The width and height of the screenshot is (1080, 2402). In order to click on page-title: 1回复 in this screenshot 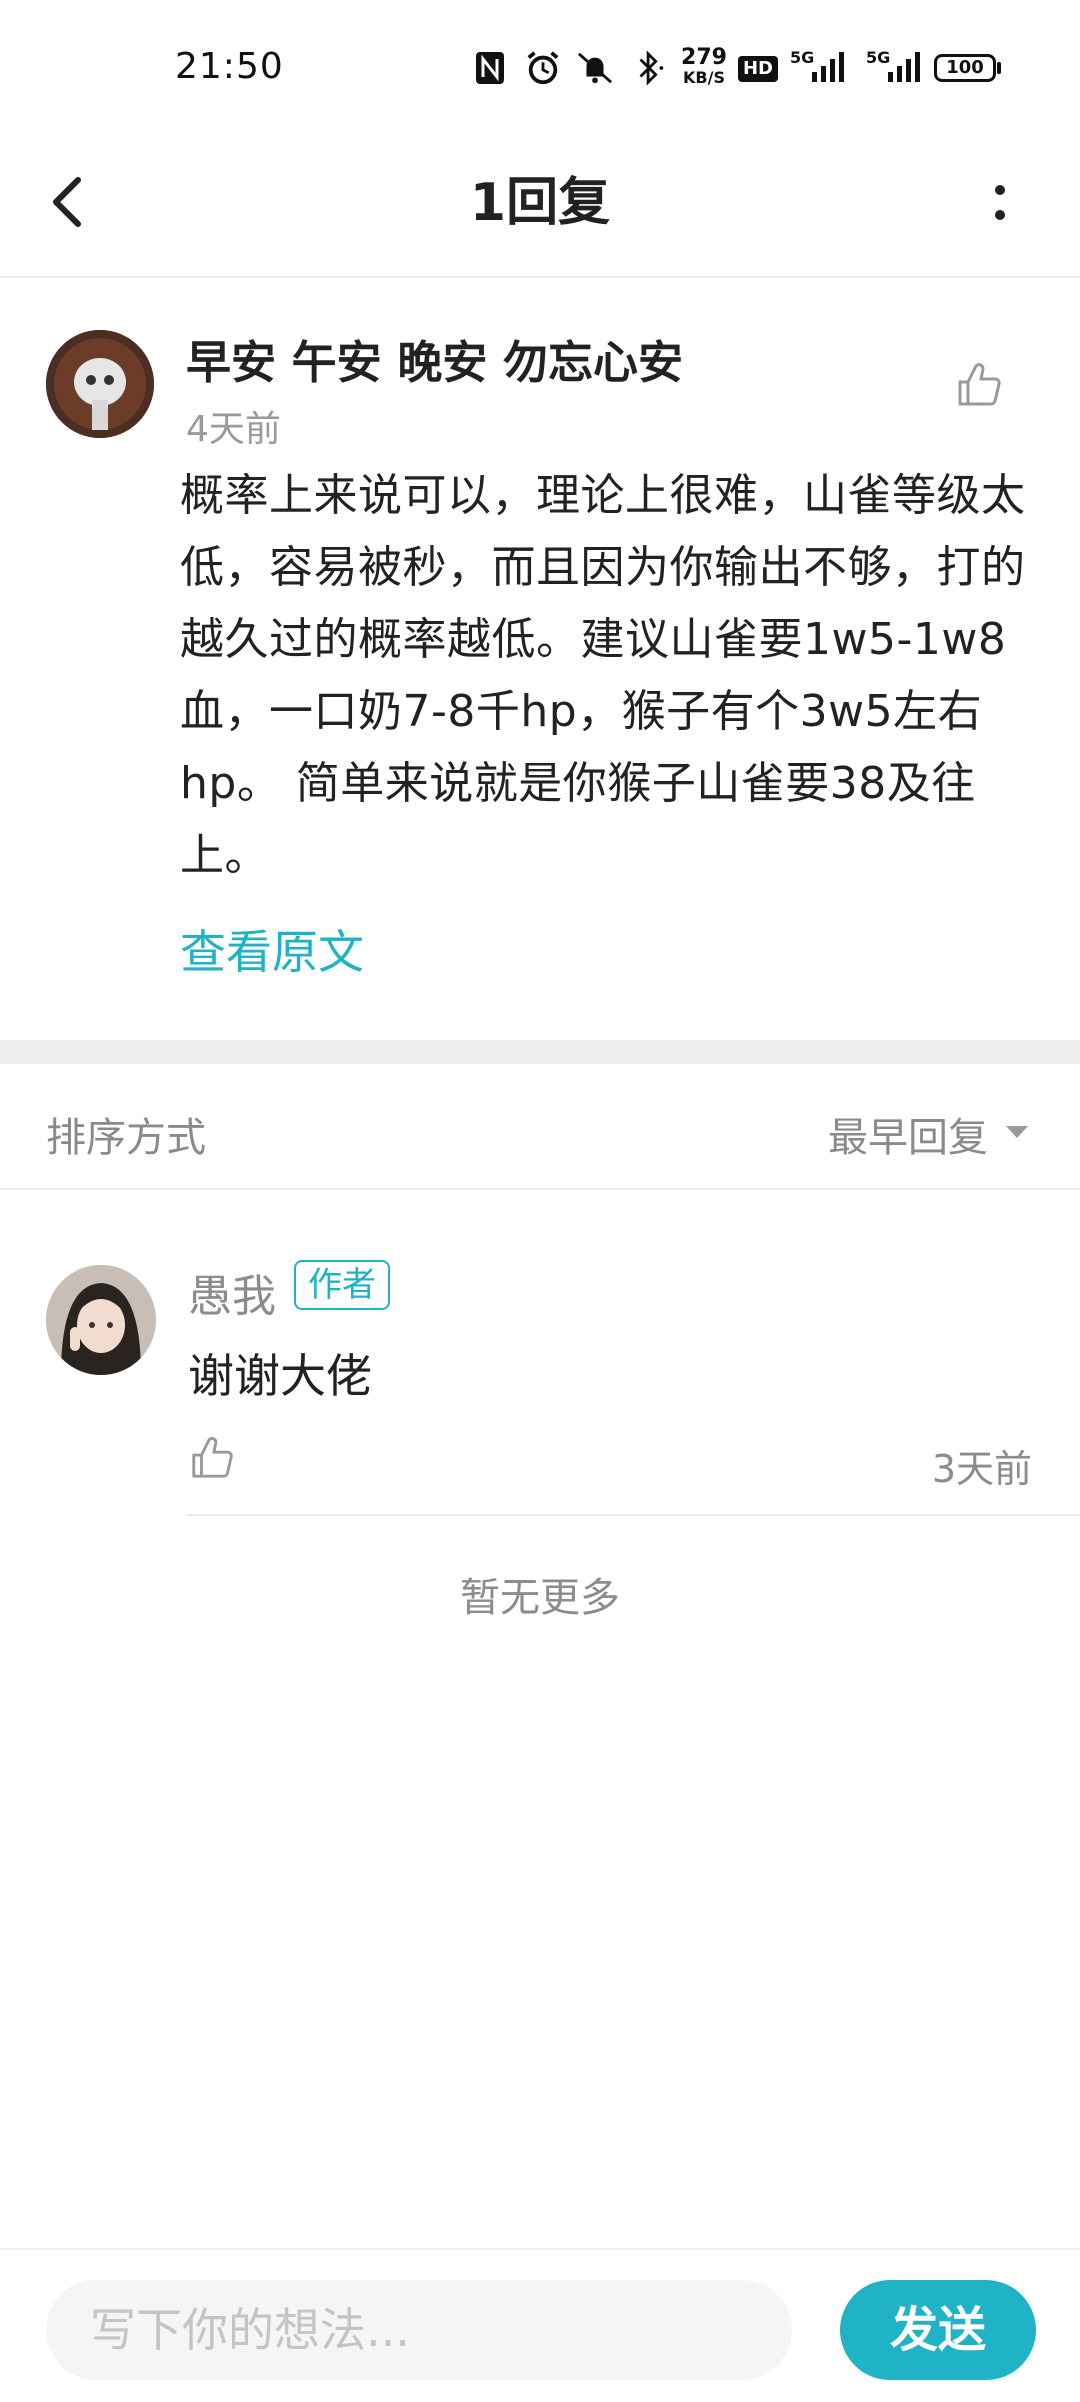, I will do `click(540, 203)`.